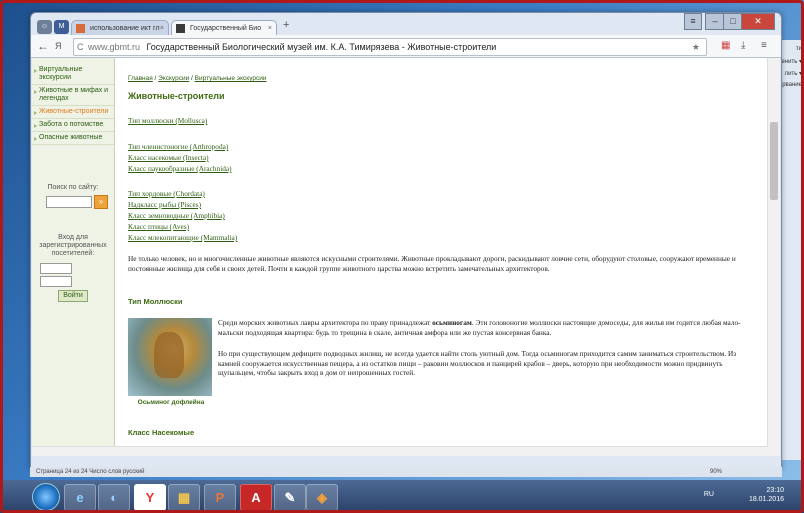 The width and height of the screenshot is (804, 513). Describe the element at coordinates (715, 21) in the screenshot. I see `minimize-icon: –` at that location.